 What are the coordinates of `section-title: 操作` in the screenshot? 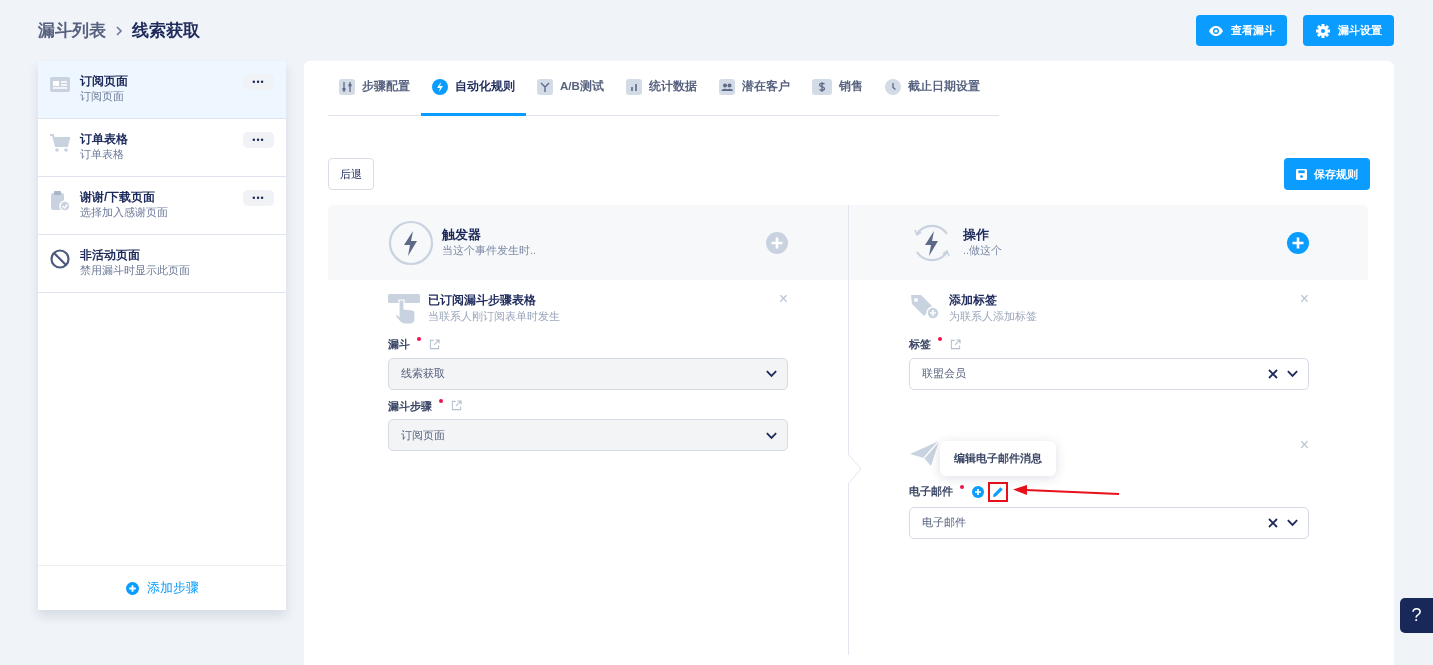 It's located at (976, 235).